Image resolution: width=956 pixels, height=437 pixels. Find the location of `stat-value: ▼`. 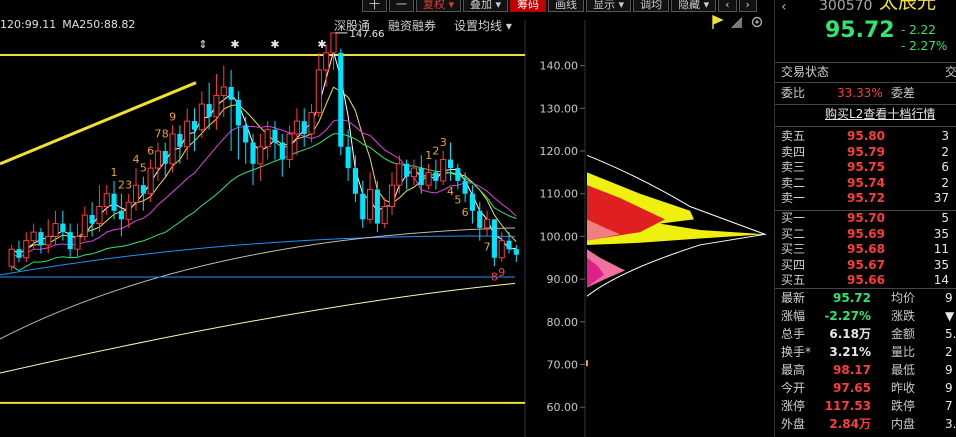

stat-value: ▼ is located at coordinates (950, 316).